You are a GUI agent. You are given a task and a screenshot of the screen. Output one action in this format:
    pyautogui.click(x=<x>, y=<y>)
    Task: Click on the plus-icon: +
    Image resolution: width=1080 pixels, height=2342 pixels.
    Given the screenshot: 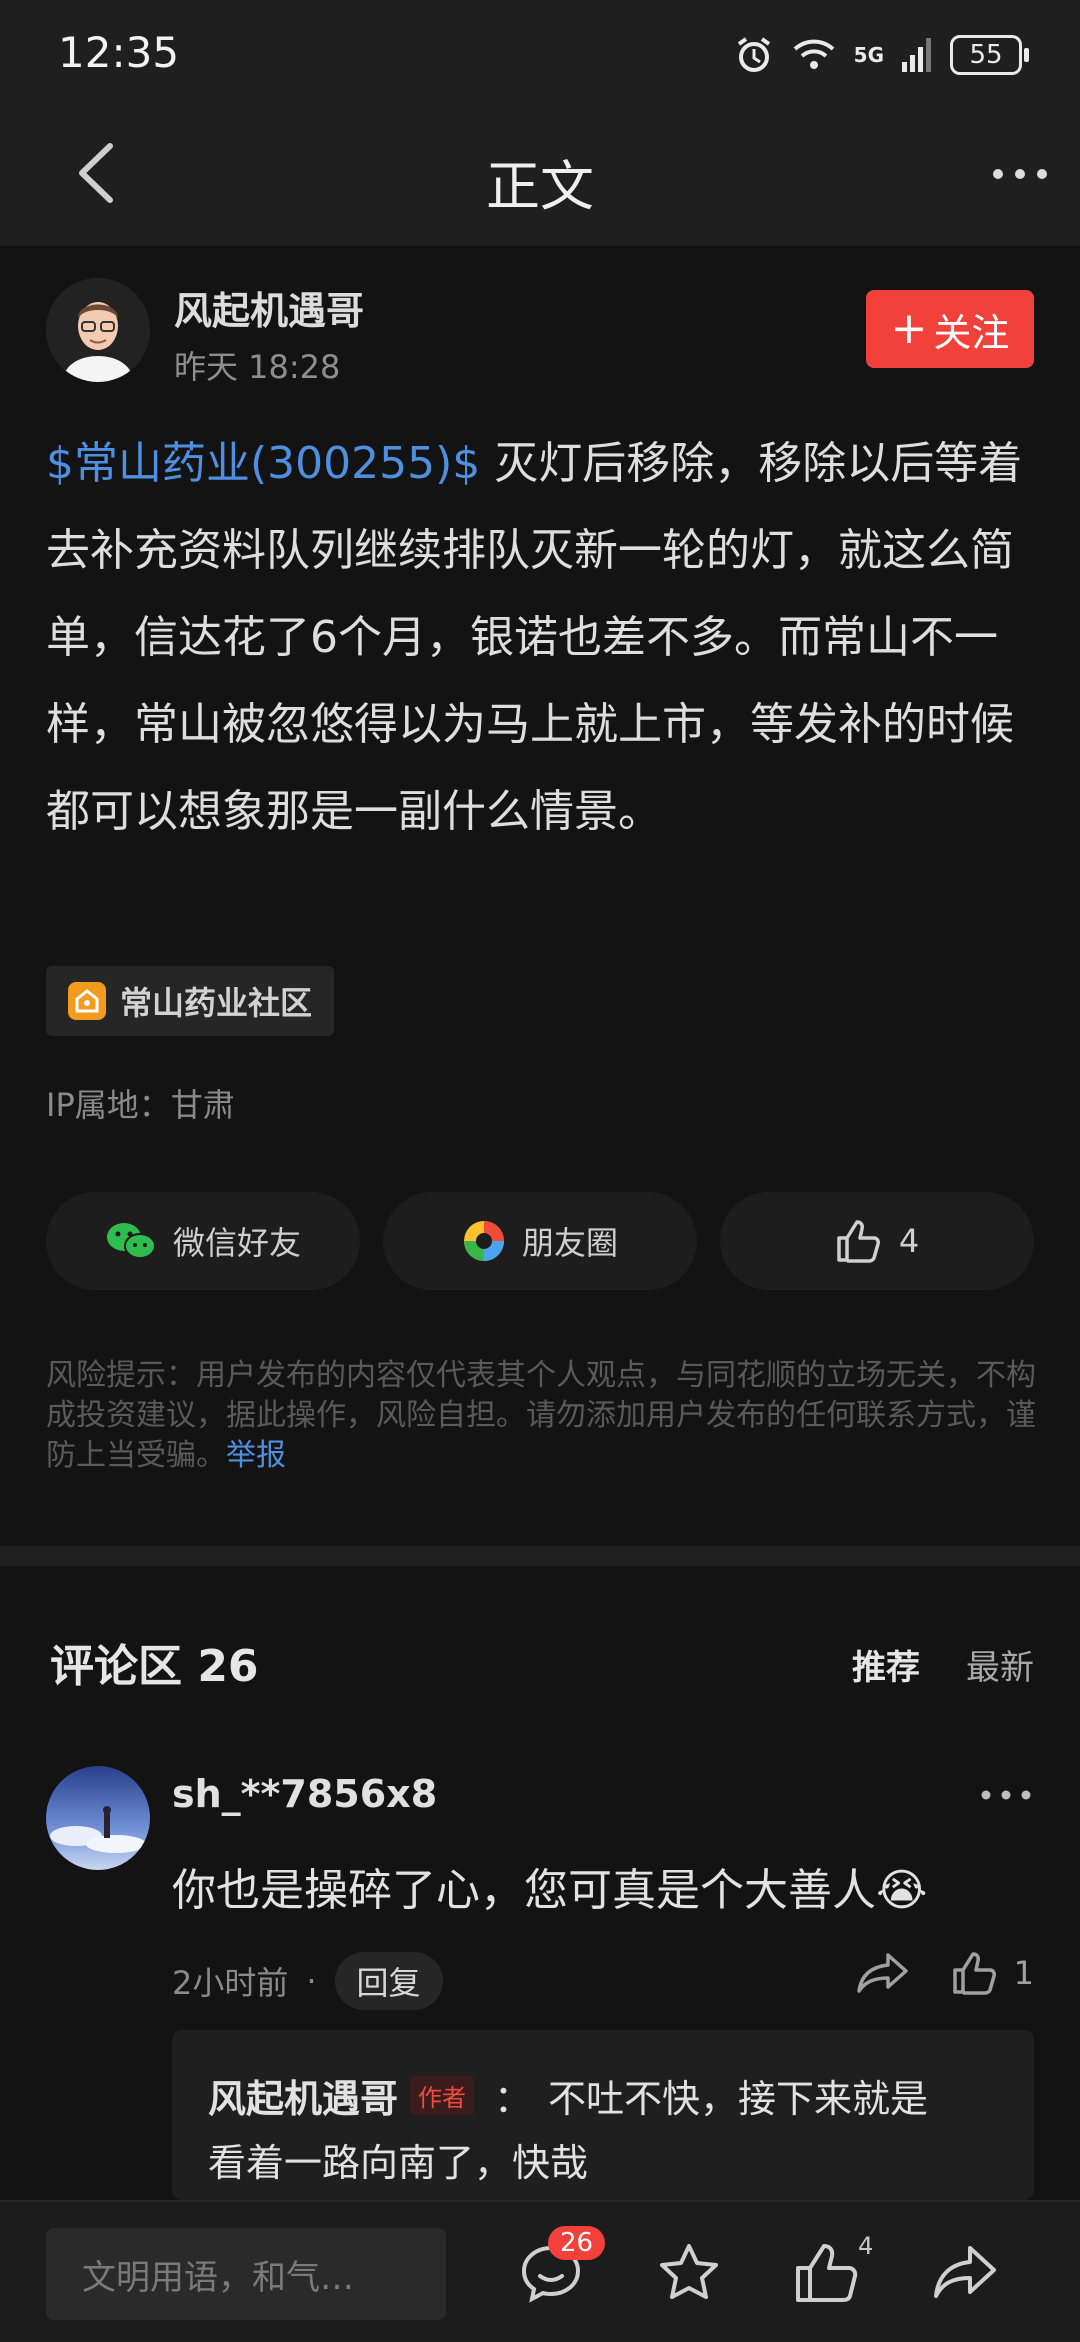 What is the action you would take?
    pyautogui.click(x=909, y=328)
    